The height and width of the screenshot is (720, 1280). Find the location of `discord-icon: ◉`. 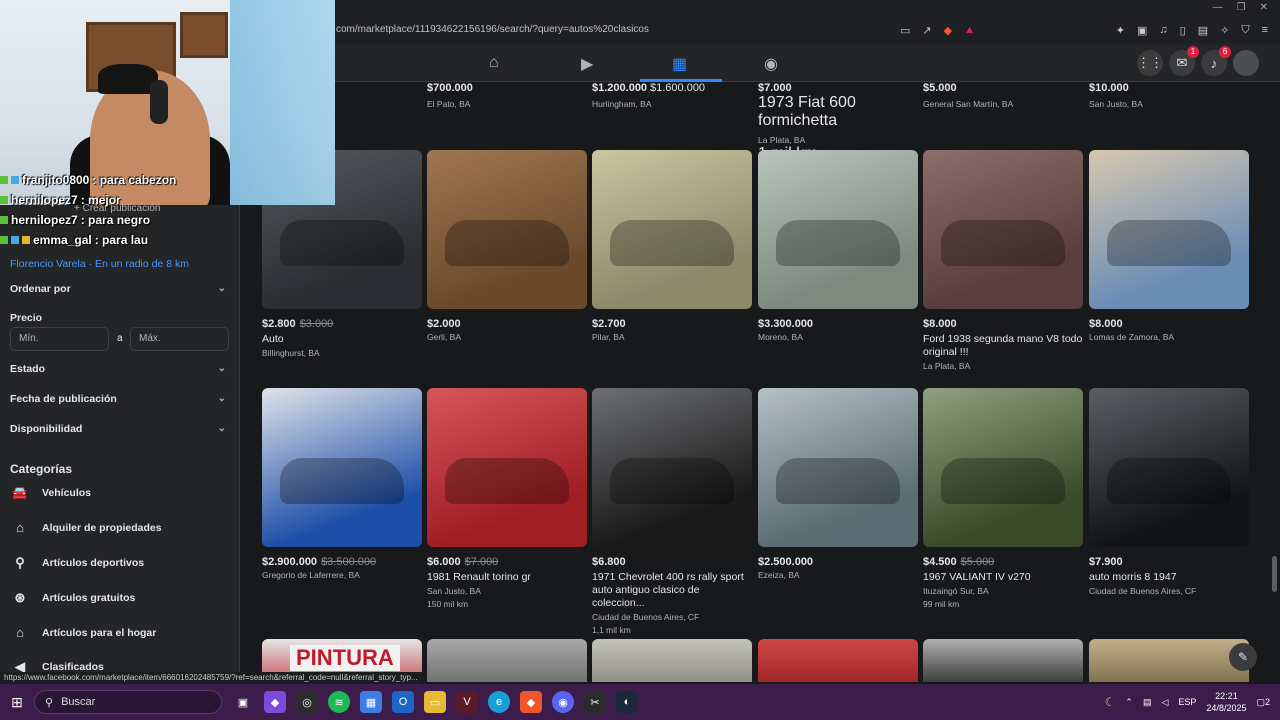

discord-icon: ◉ is located at coordinates (563, 702).